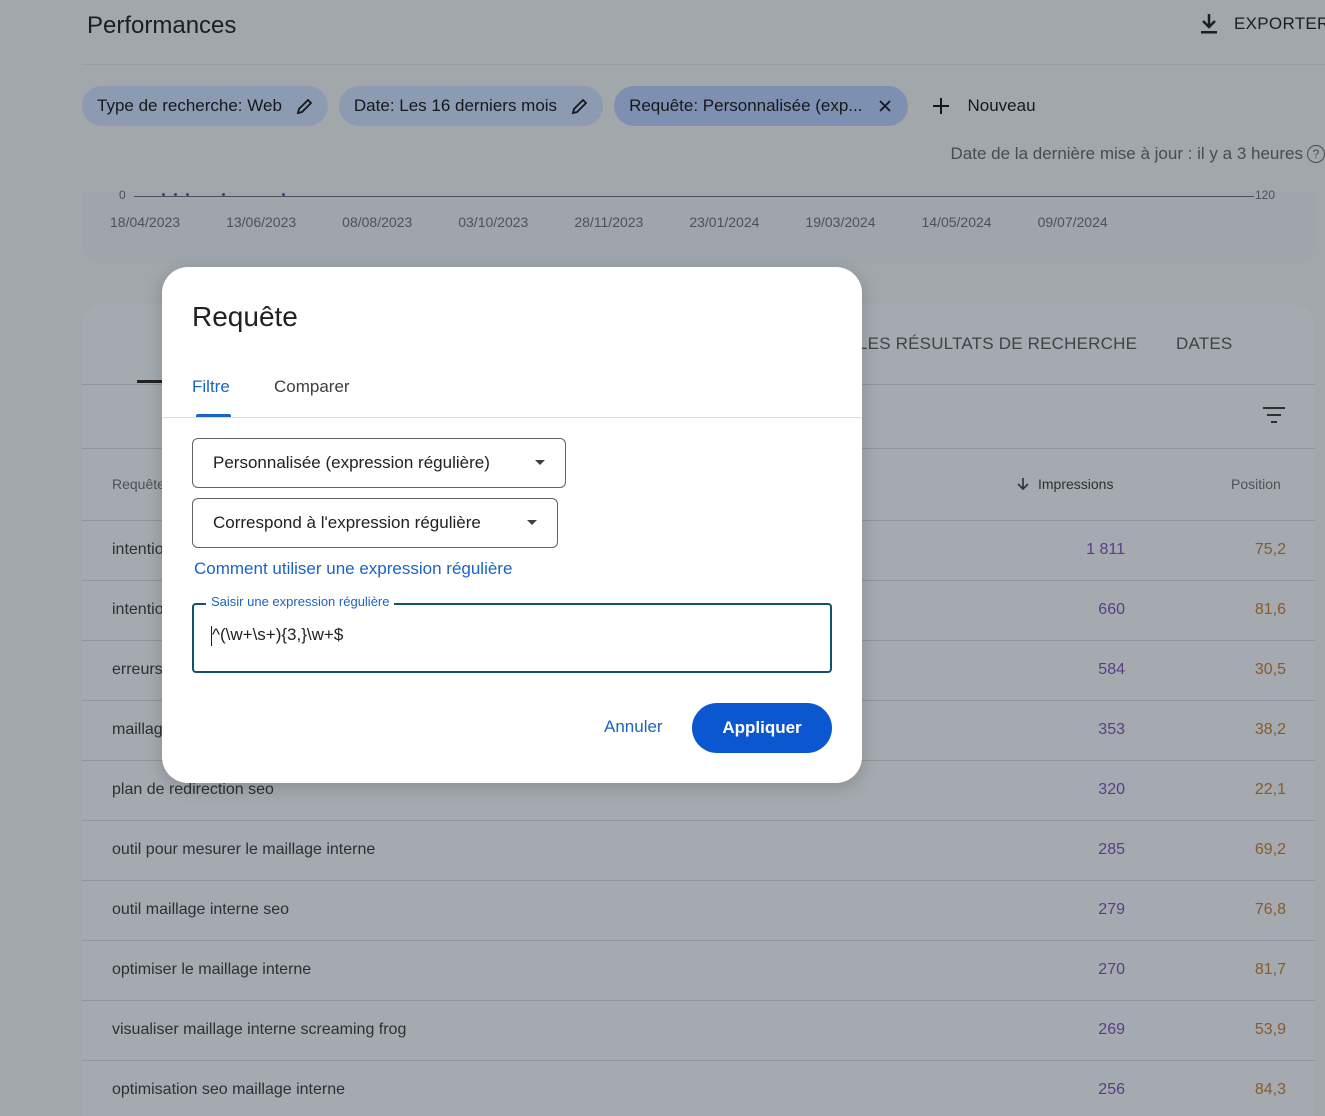 The image size is (1325, 1116). Describe the element at coordinates (150, 381) in the screenshot. I see `tab-active-indicator` at that location.